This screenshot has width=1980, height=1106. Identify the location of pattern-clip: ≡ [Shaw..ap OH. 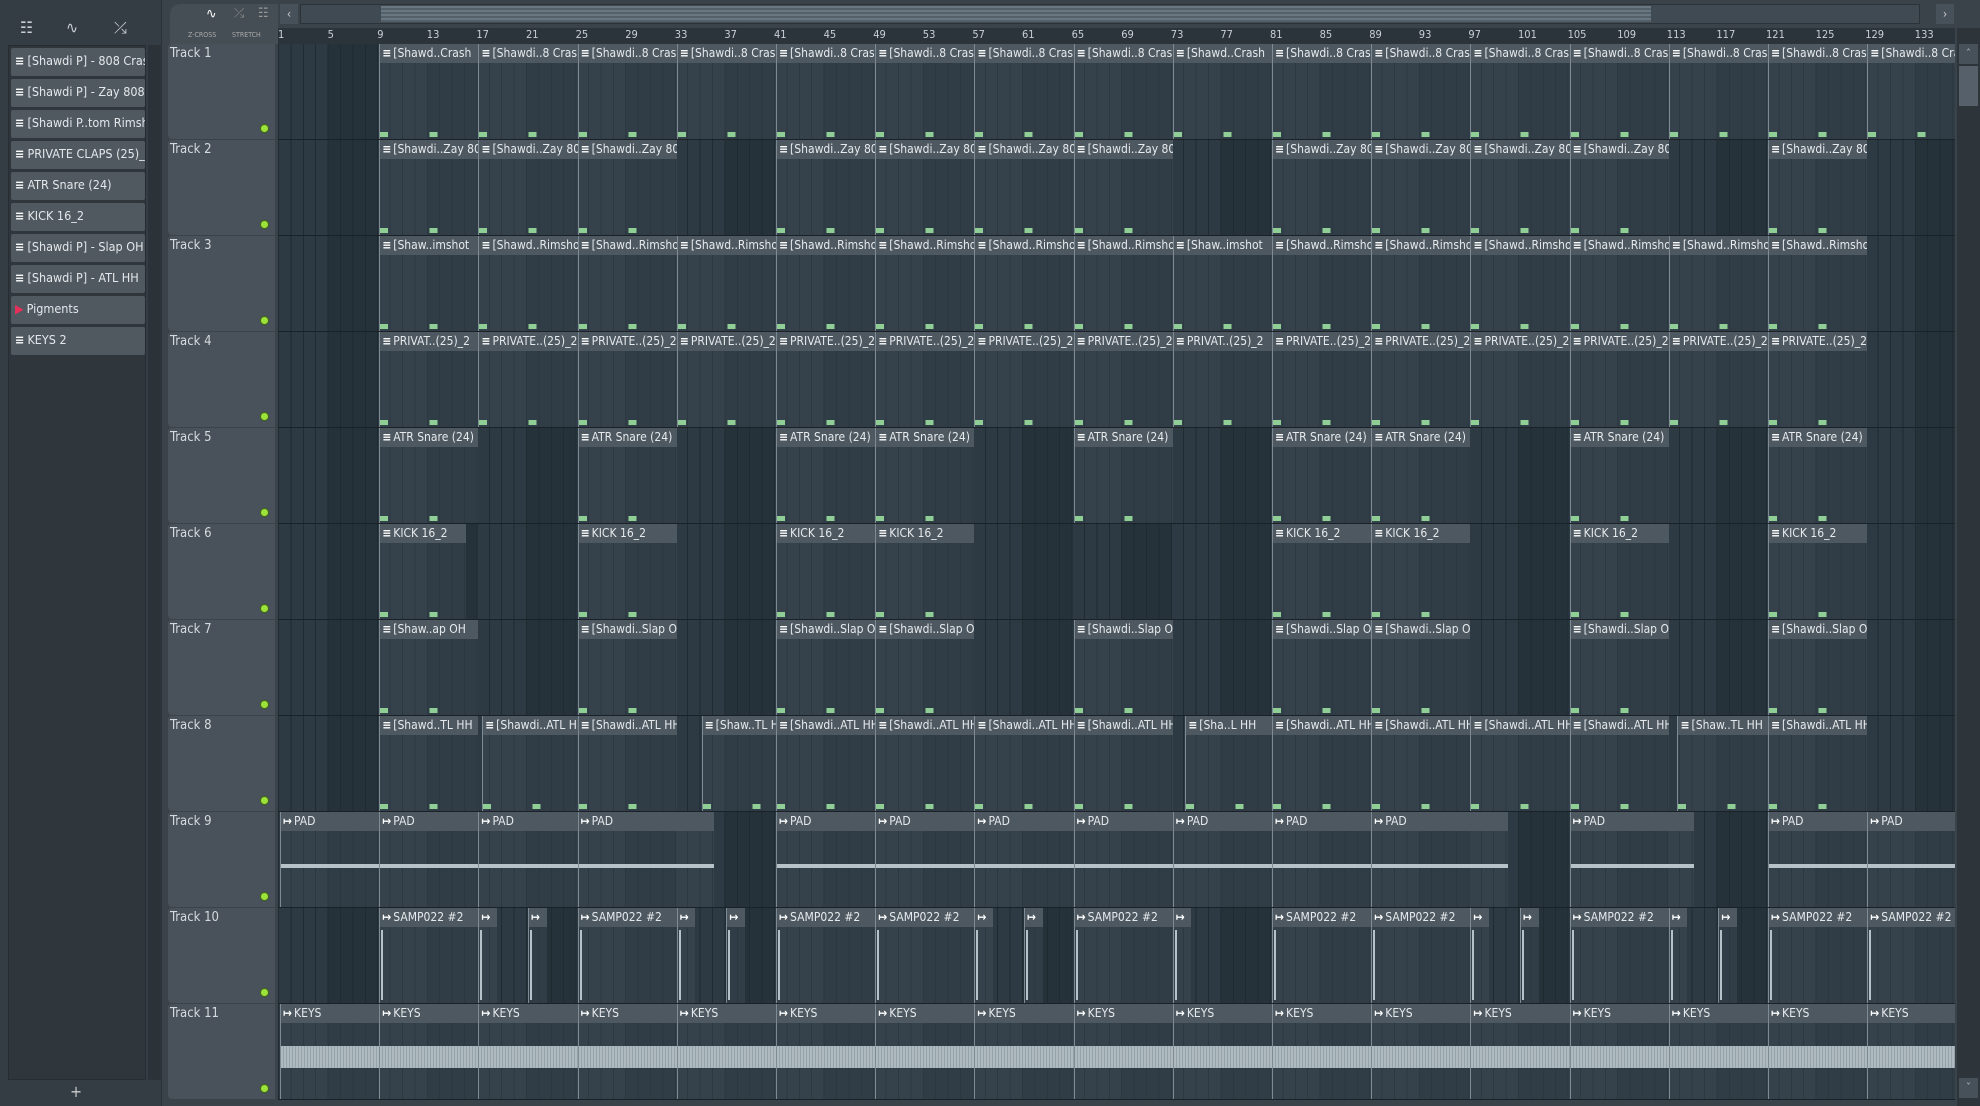
(429, 667).